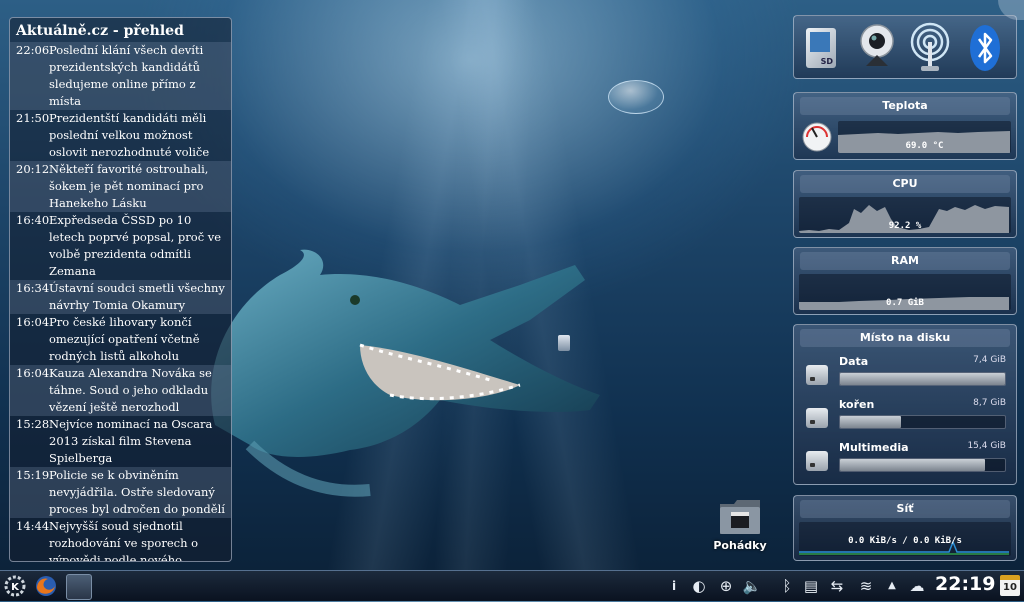  What do you see at coordinates (811, 586) in the screenshot?
I see `clipboard-icon: ▤` at bounding box center [811, 586].